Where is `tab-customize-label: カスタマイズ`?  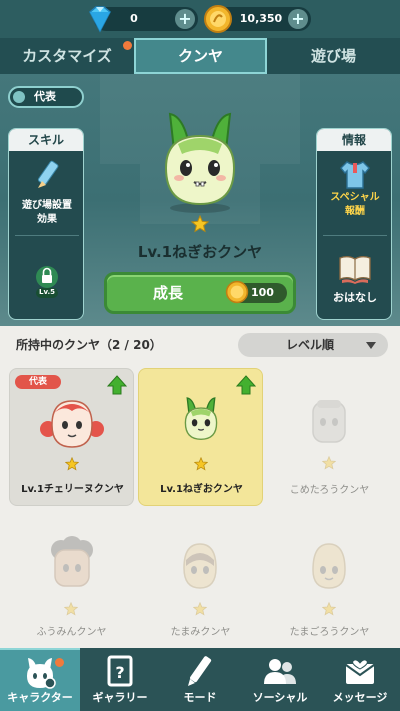 tab-customize-label: カスタマイズ is located at coordinates (67, 56).